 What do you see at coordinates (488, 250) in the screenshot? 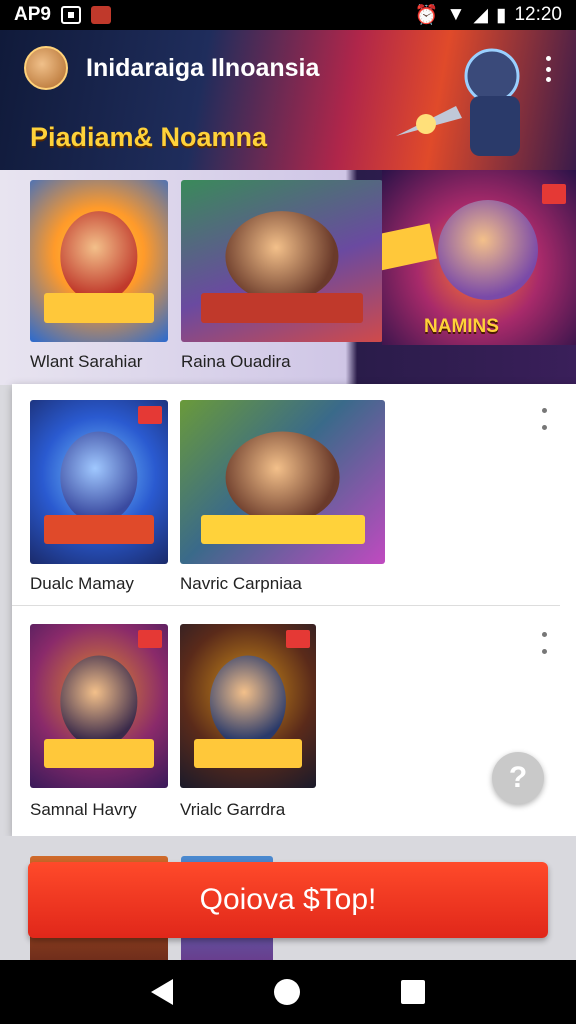
I see `promo-hero-image` at bounding box center [488, 250].